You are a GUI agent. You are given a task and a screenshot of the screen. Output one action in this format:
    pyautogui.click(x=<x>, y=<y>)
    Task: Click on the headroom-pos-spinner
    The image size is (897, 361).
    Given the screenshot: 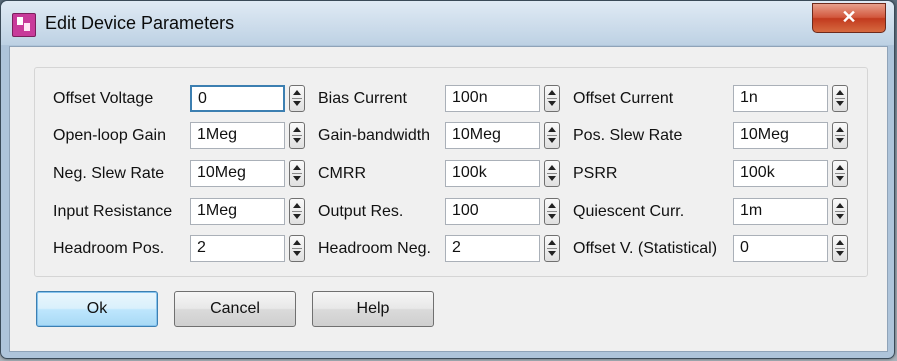 What is the action you would take?
    pyautogui.click(x=297, y=248)
    